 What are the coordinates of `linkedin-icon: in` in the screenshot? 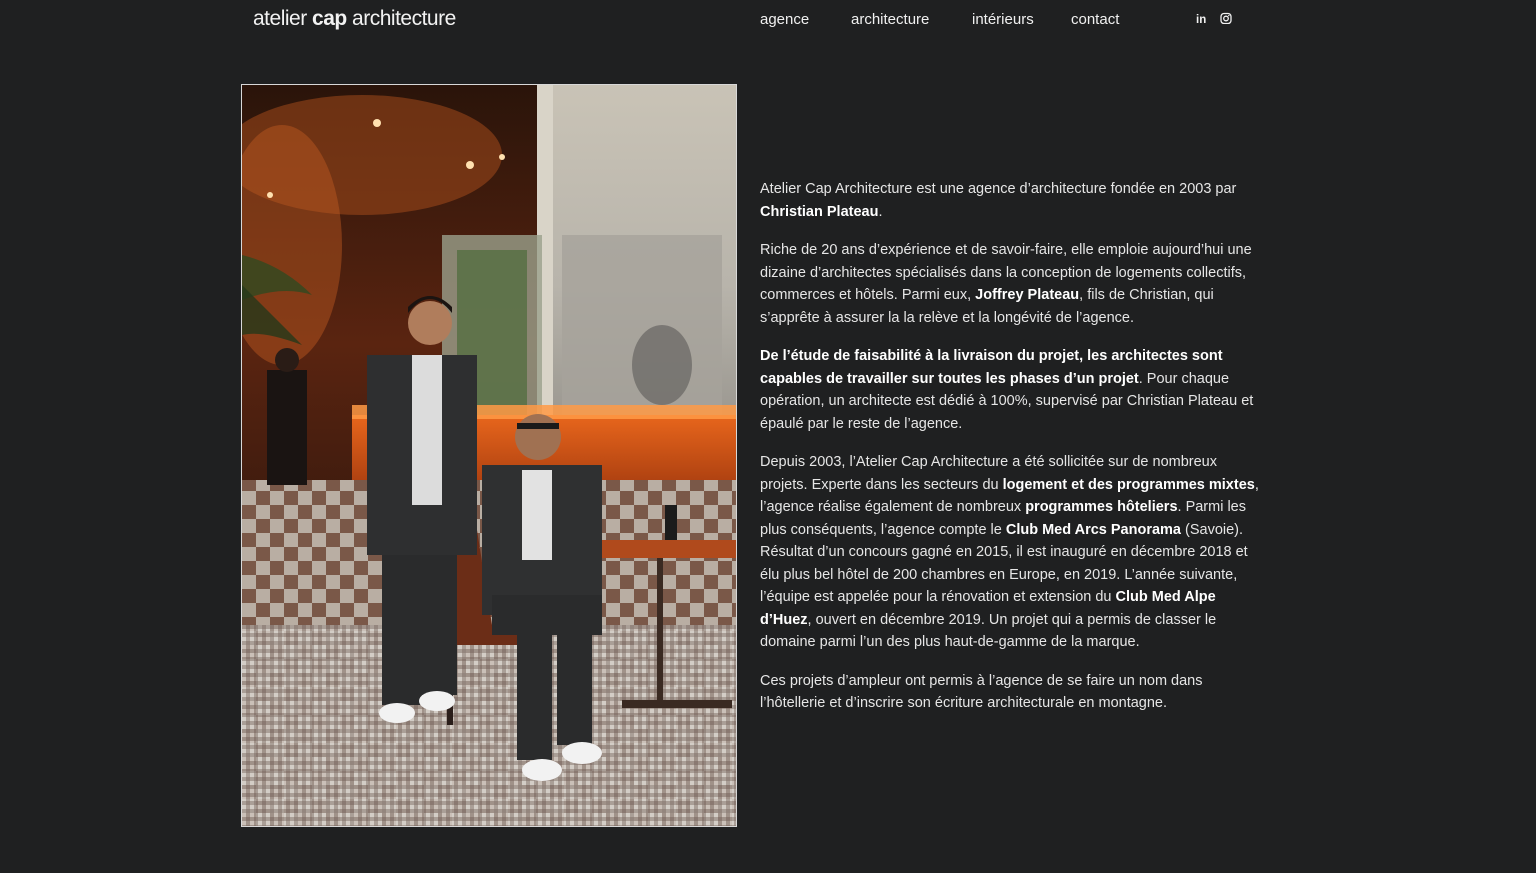 It's located at (1202, 20).